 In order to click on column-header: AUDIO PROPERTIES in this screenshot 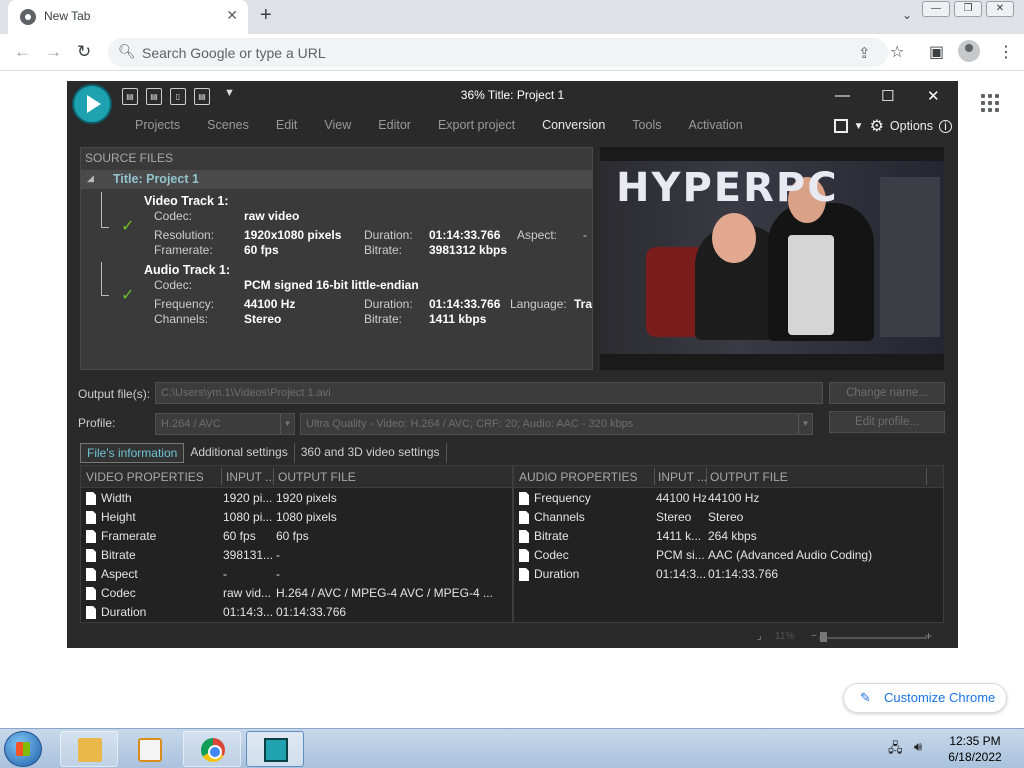, I will do `click(578, 477)`.